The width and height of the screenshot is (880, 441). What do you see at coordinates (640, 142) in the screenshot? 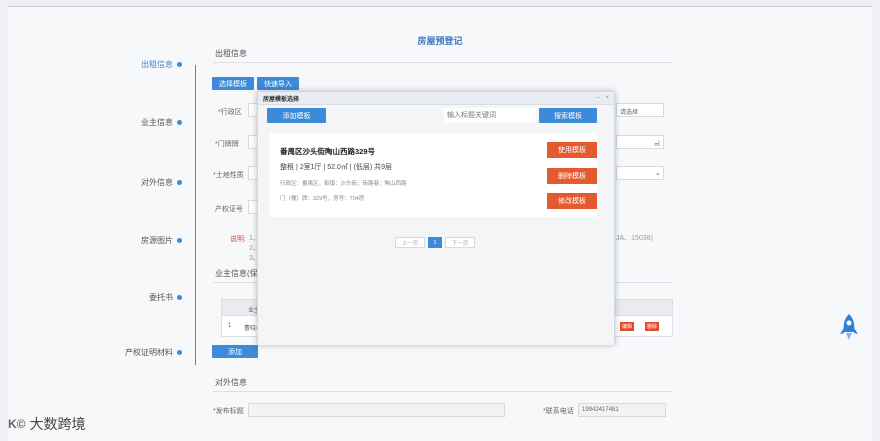
I see `area-field: ㎡` at bounding box center [640, 142].